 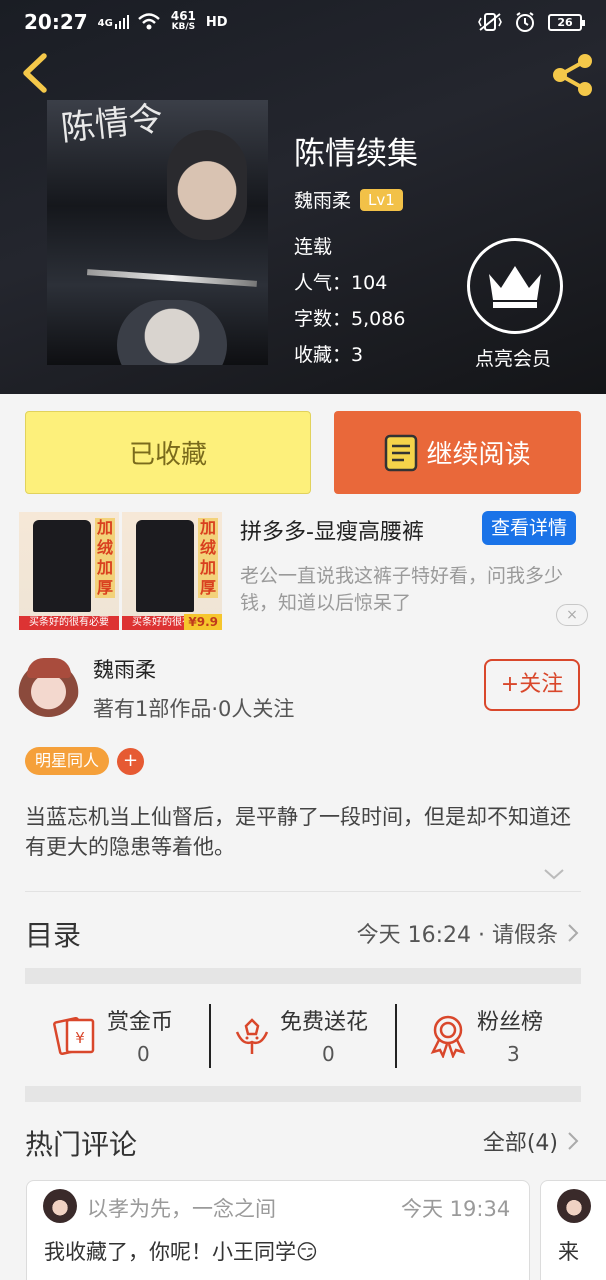 What do you see at coordinates (69, 571) in the screenshot?
I see `ad-image-1: 加绒加厚 买条好的很有必要` at bounding box center [69, 571].